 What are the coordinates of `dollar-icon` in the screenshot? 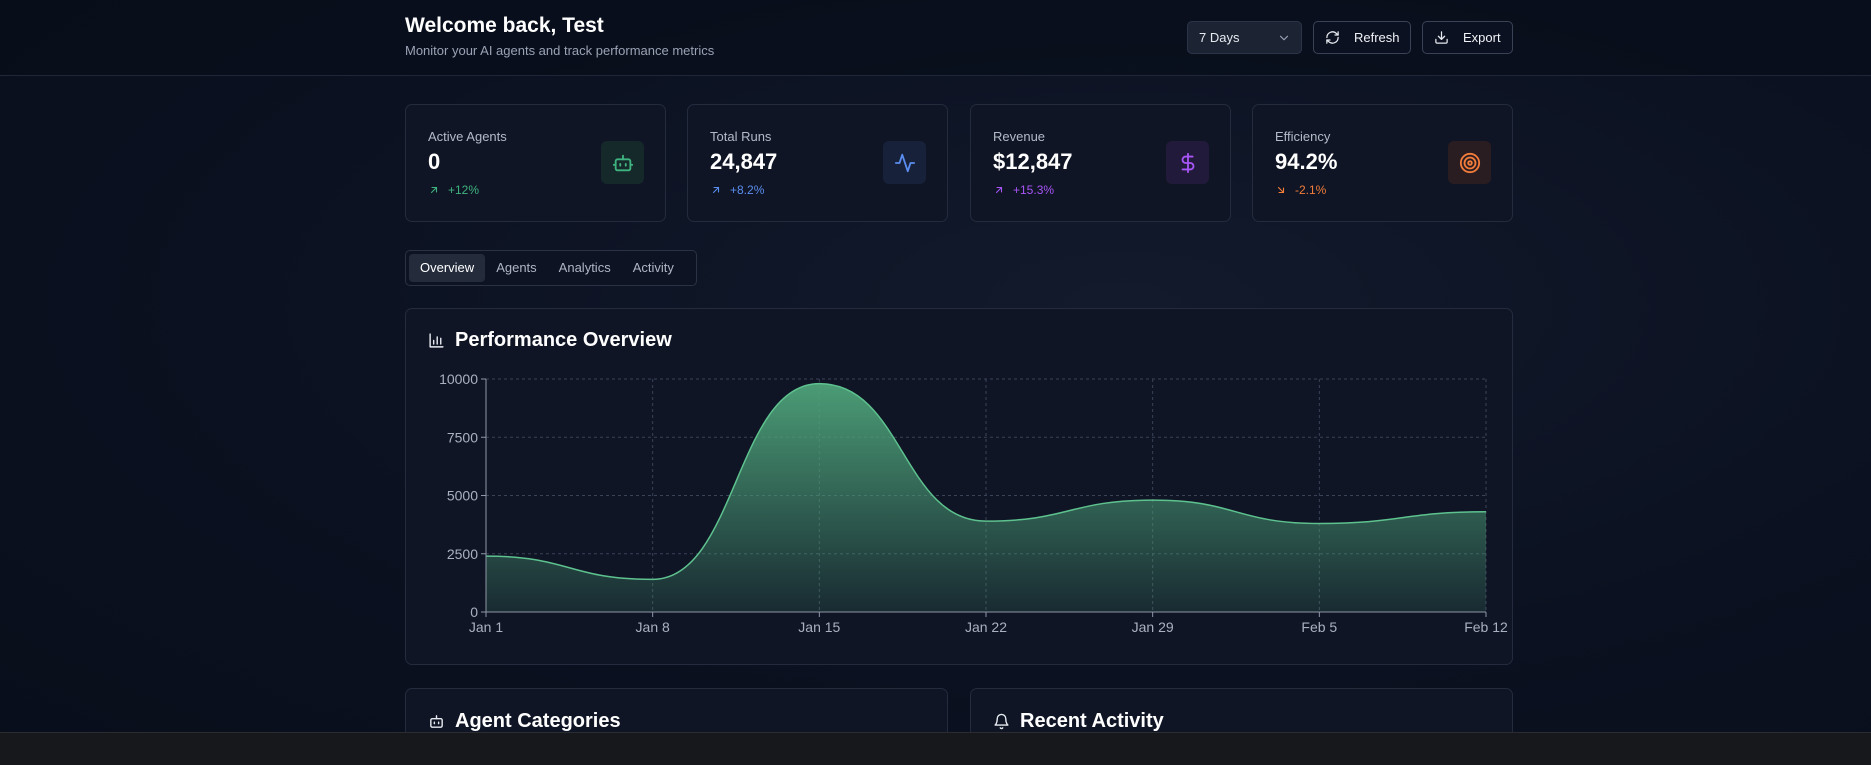 It's located at (1187, 162).